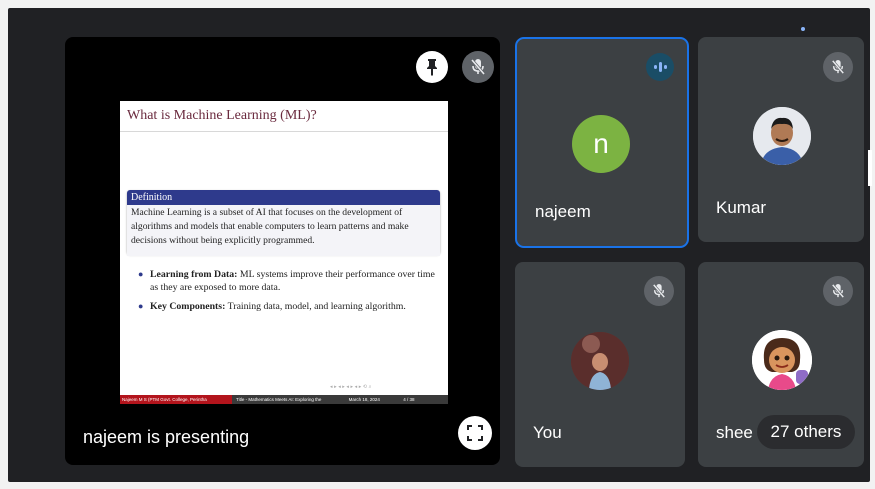 The width and height of the screenshot is (875, 489). I want to click on participant-name: shee, so click(734, 432).